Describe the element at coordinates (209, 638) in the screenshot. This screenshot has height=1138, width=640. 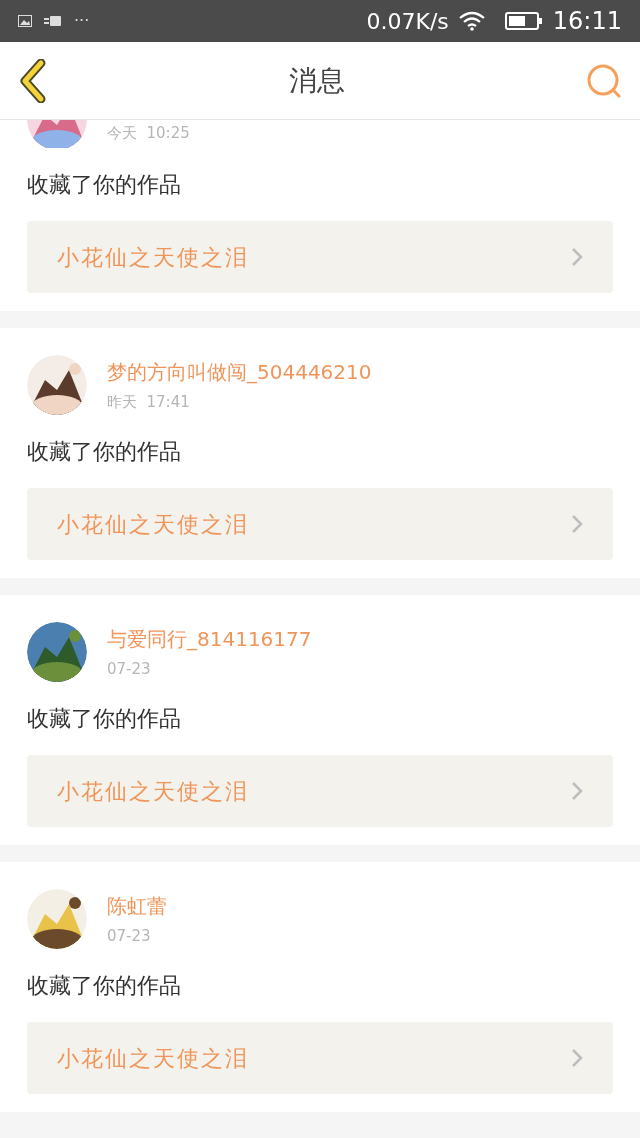
I see `user-name: 与爱同行_814116177` at that location.